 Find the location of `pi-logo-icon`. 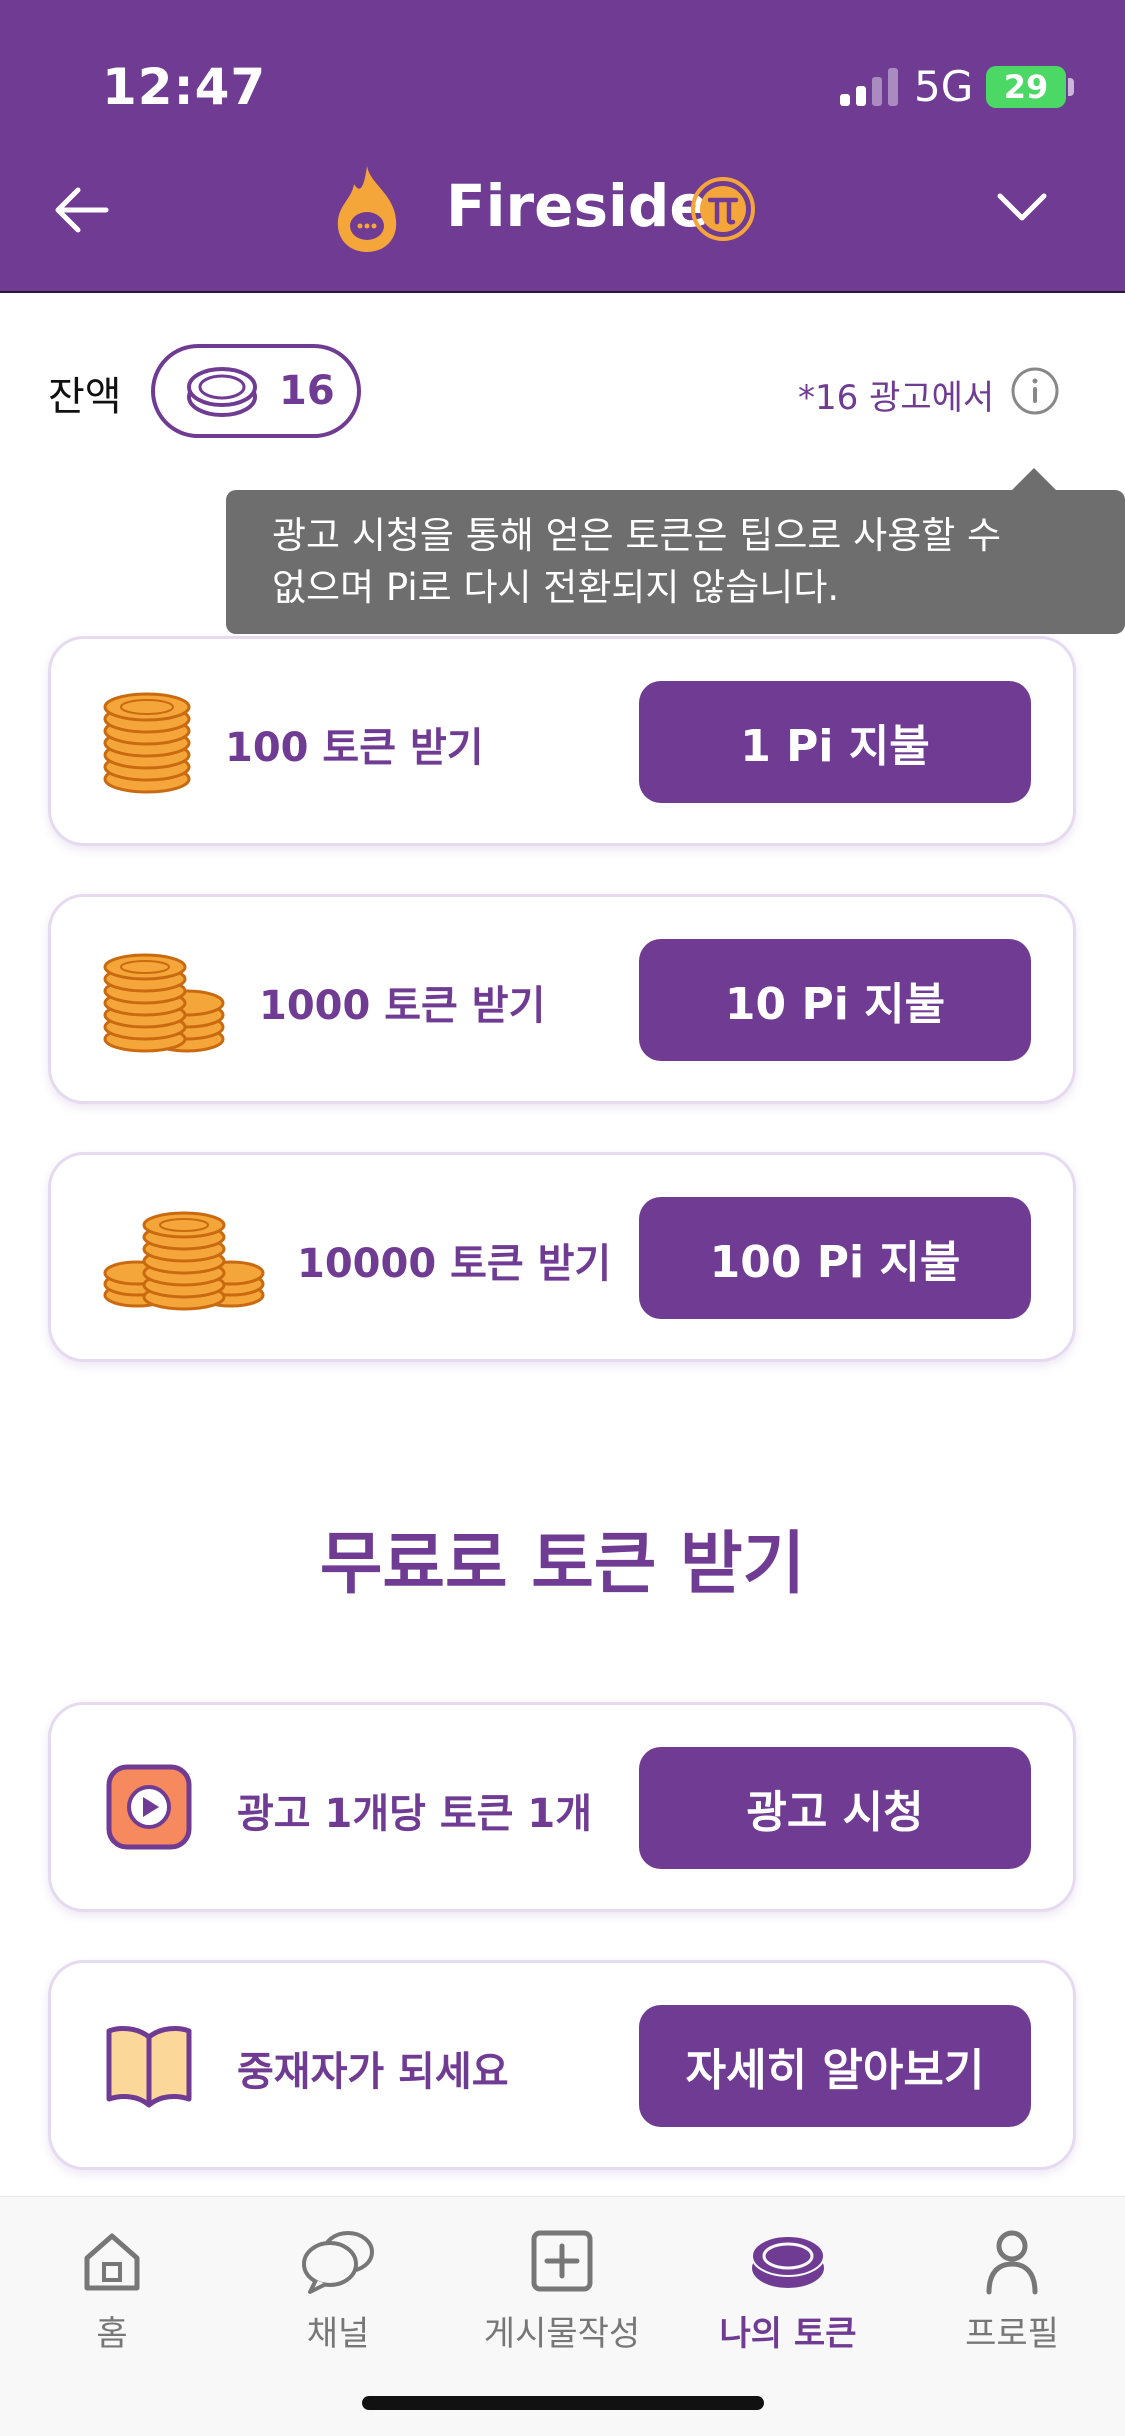

pi-logo-icon is located at coordinates (723, 209).